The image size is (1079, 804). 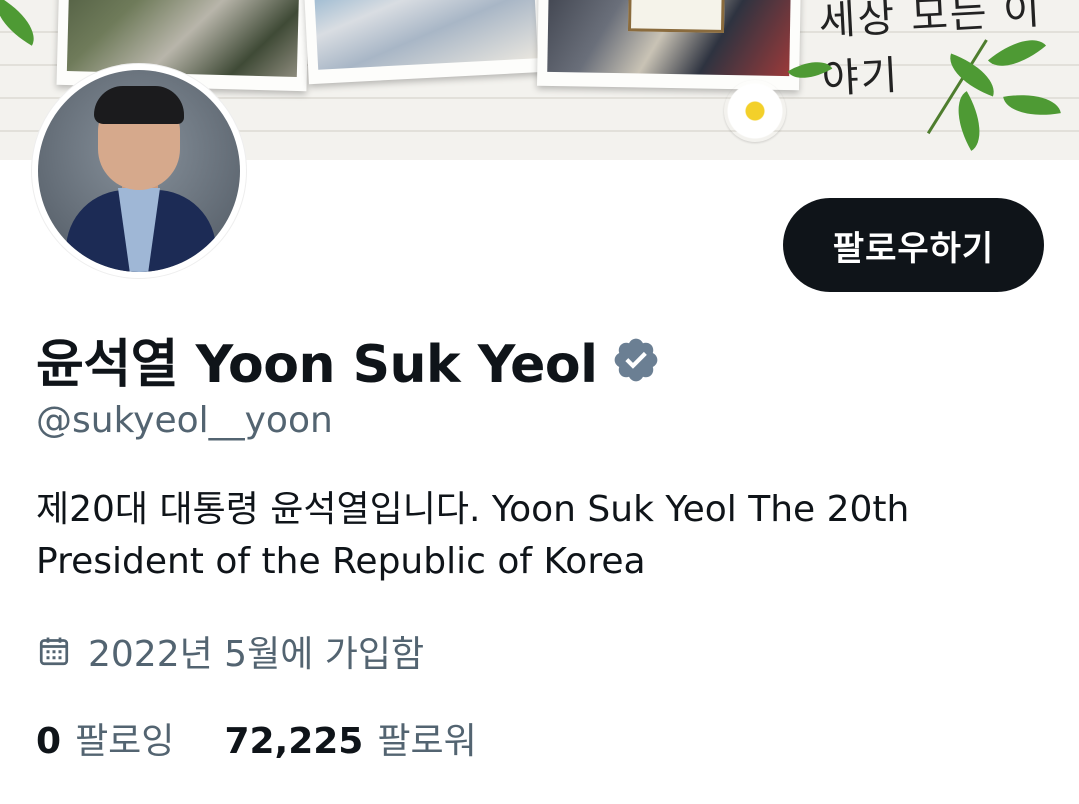 I want to click on verified-badge-icon, so click(x=636, y=360).